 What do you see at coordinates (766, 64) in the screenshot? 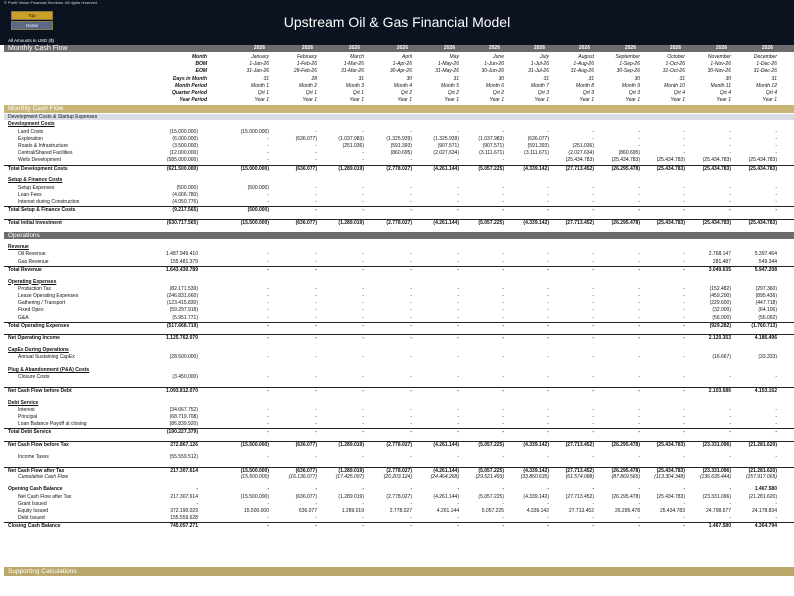
I see `period-value: 1-Dec-26` at bounding box center [766, 64].